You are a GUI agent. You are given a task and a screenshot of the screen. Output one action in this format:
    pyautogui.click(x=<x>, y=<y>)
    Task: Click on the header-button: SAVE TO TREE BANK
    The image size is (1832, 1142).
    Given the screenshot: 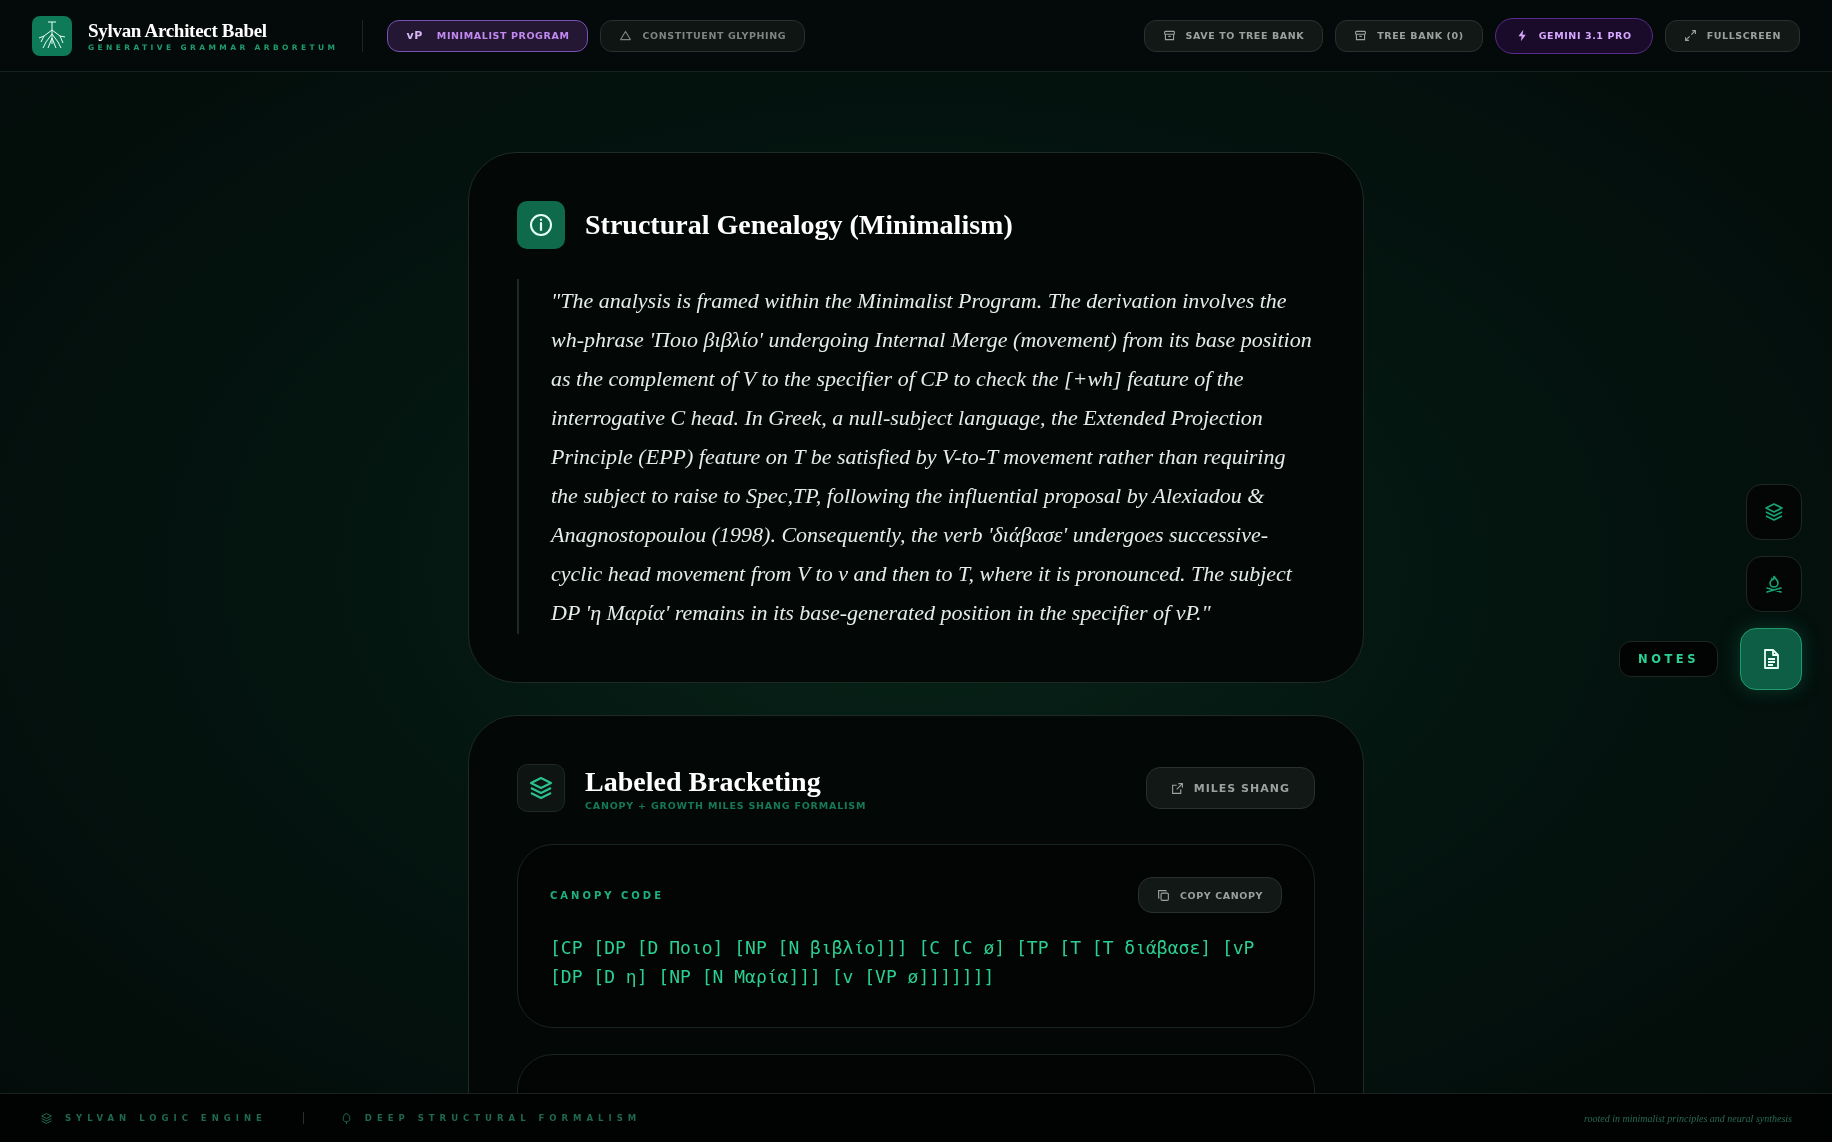 What is the action you would take?
    pyautogui.click(x=1233, y=35)
    